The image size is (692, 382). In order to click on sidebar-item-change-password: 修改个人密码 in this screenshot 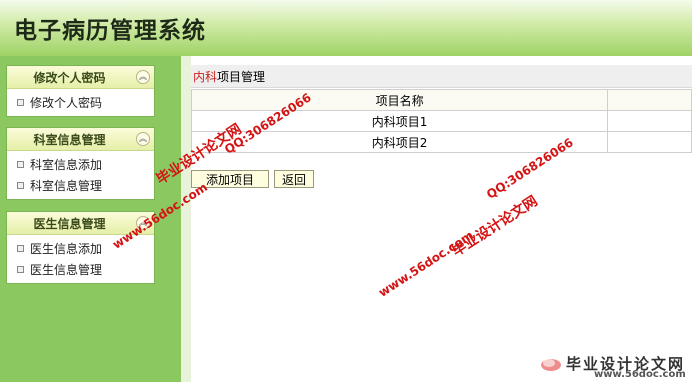, I will do `click(80, 103)`.